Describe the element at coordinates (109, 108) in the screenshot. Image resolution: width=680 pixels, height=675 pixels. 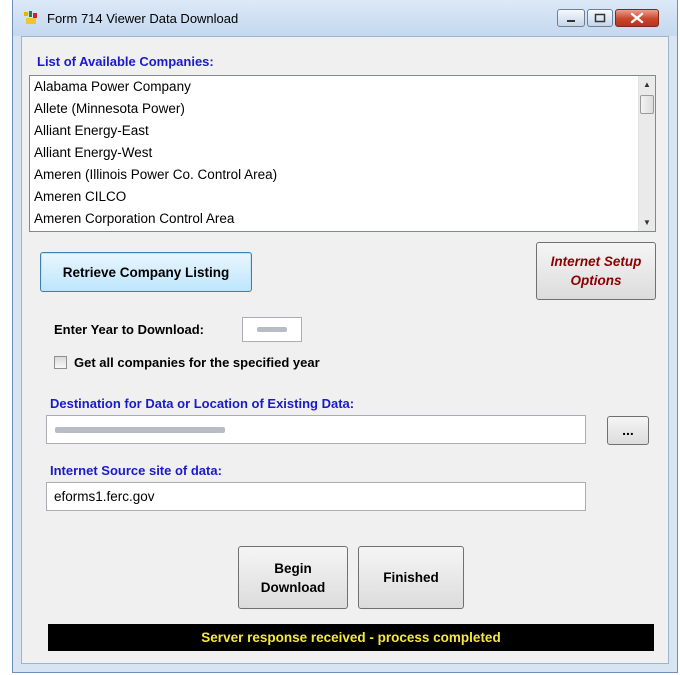
I see `list-item: Allete (Minnesota Power)` at that location.